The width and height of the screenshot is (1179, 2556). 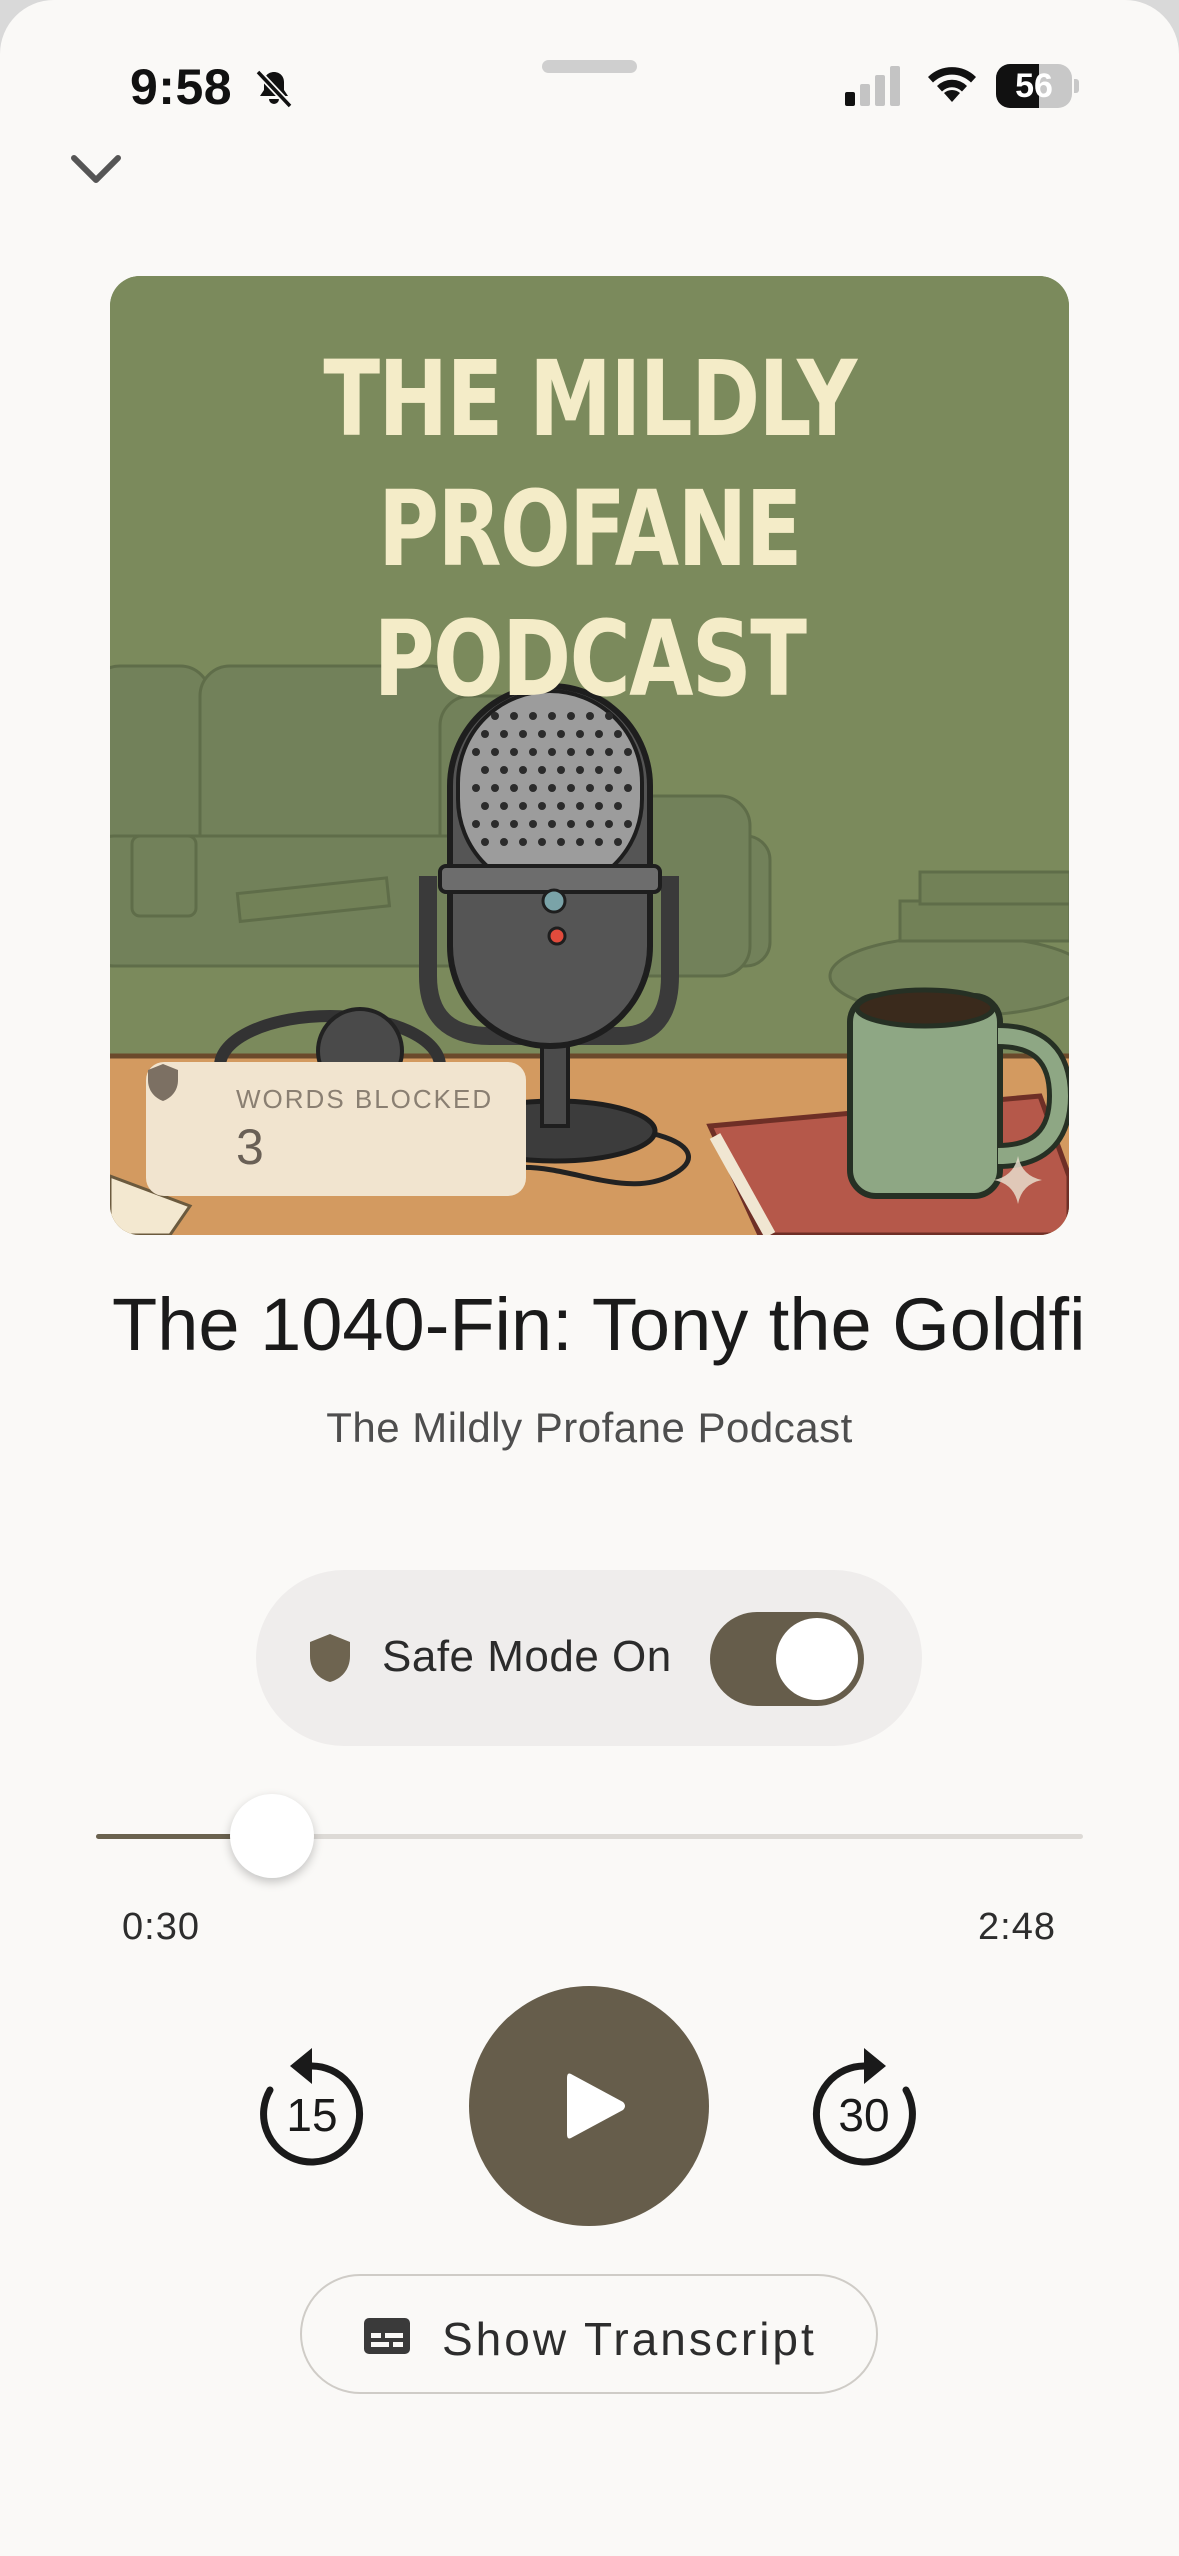 What do you see at coordinates (1034, 86) in the screenshot?
I see `battery-percent: 56` at bounding box center [1034, 86].